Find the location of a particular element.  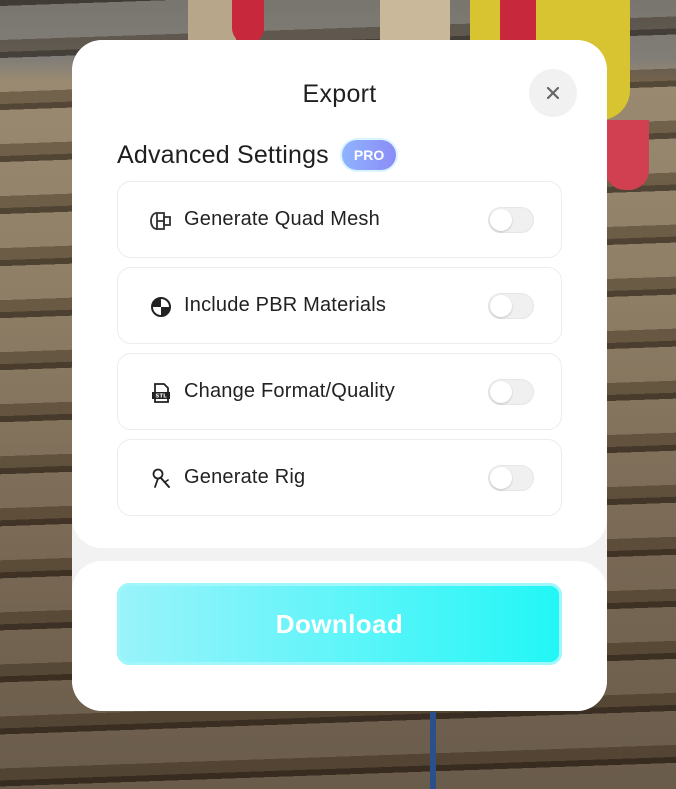

pbr-material-icon is located at coordinates (161, 307).